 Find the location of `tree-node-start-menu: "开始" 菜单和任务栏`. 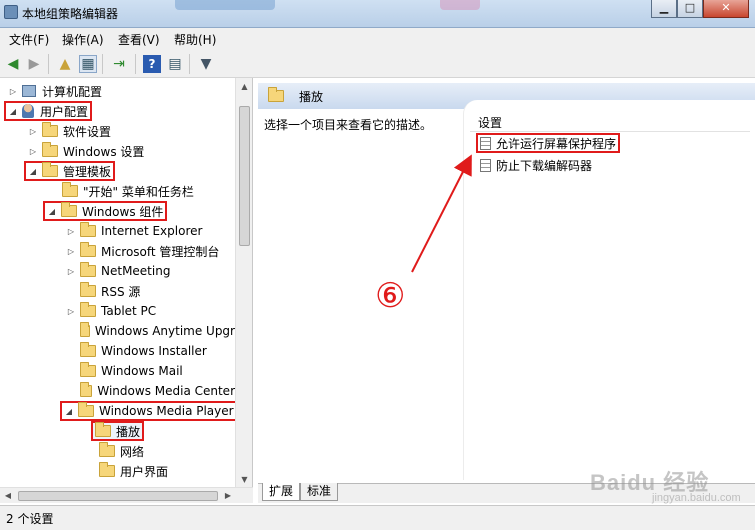

tree-node-start-menu: "开始" 菜单和任务栏 is located at coordinates (128, 191).